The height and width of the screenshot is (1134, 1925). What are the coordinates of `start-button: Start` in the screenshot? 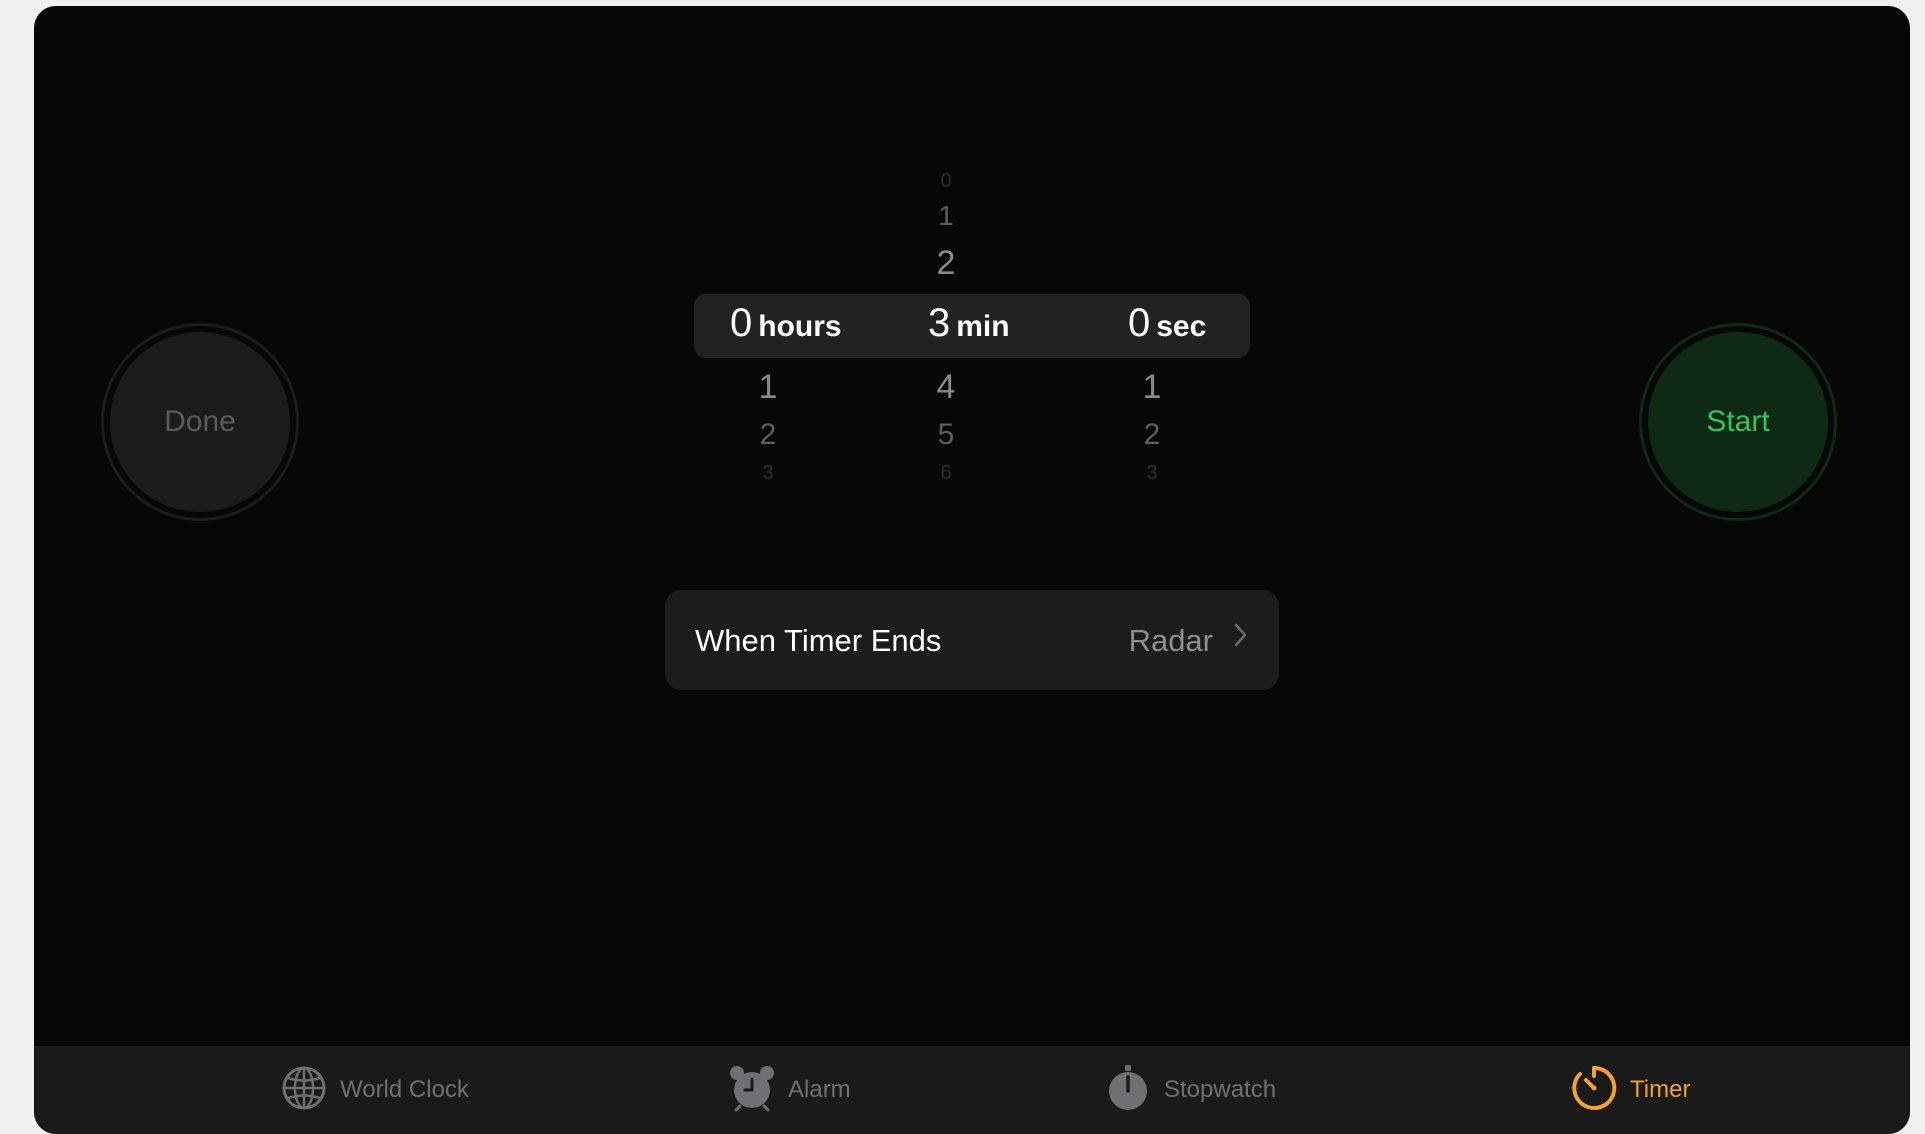 It's located at (1738, 422).